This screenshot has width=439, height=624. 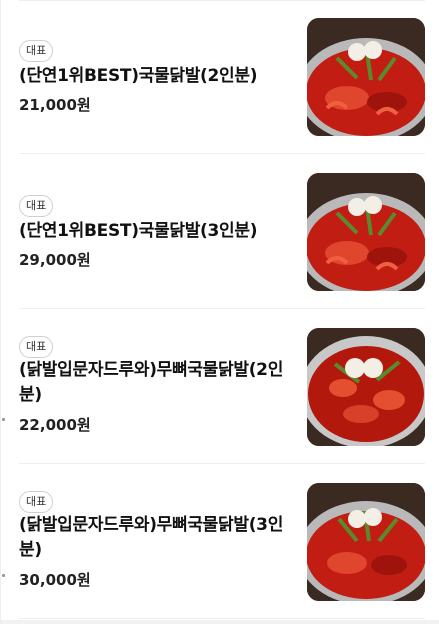 I want to click on menu-item-name: (단연1위BEST)국물닭발(2인분), so click(x=138, y=76).